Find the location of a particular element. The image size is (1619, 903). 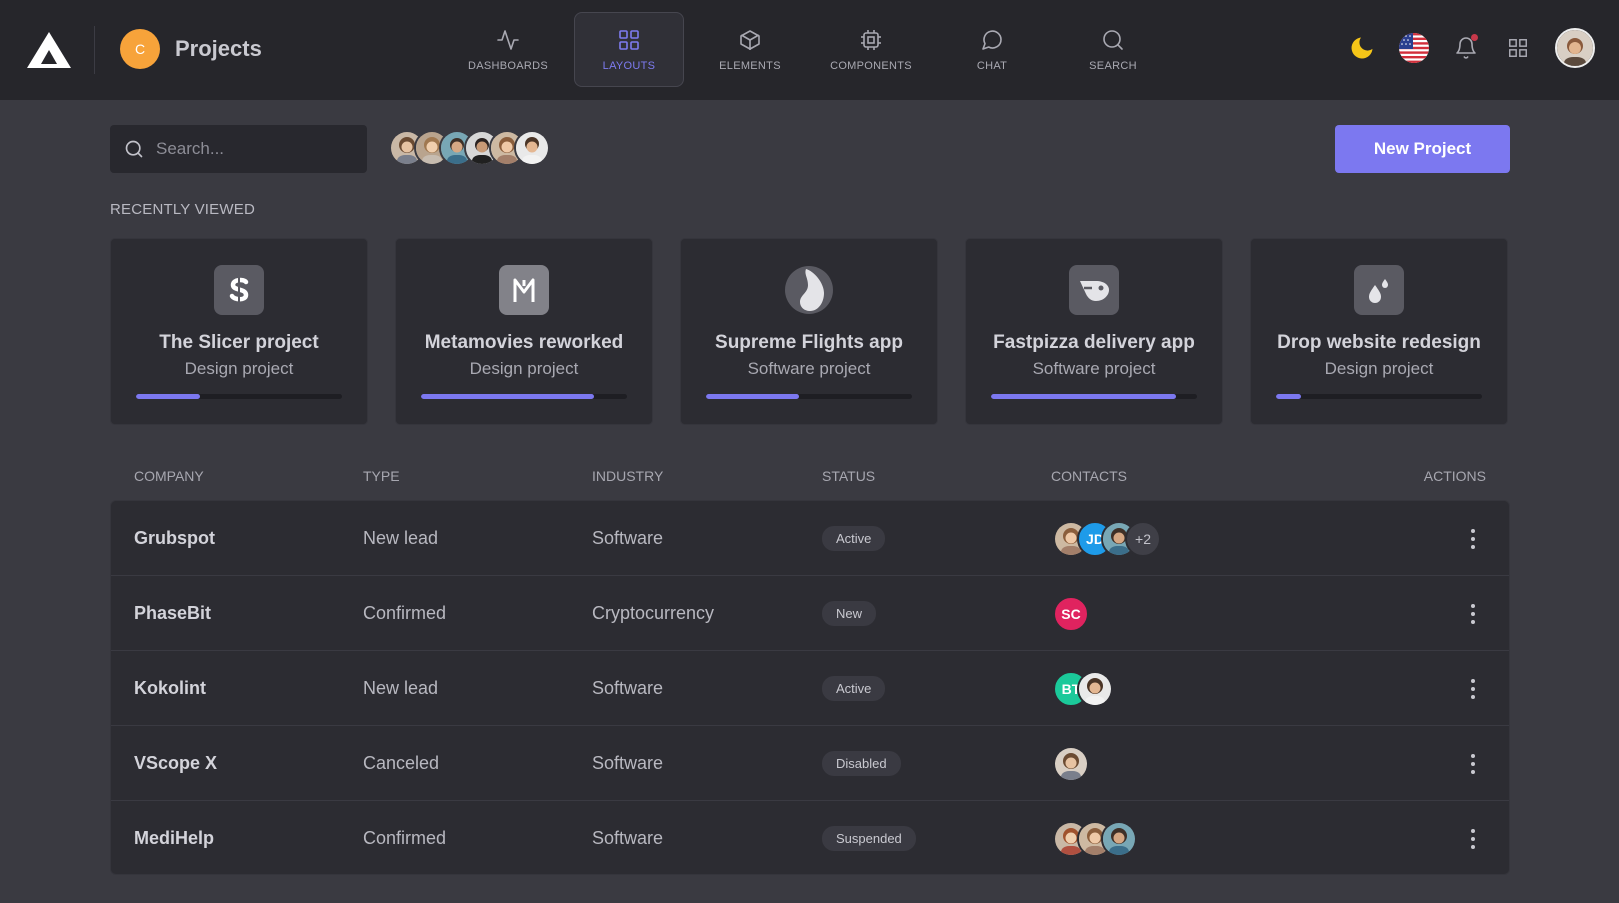

moon-icon is located at coordinates (1362, 48).